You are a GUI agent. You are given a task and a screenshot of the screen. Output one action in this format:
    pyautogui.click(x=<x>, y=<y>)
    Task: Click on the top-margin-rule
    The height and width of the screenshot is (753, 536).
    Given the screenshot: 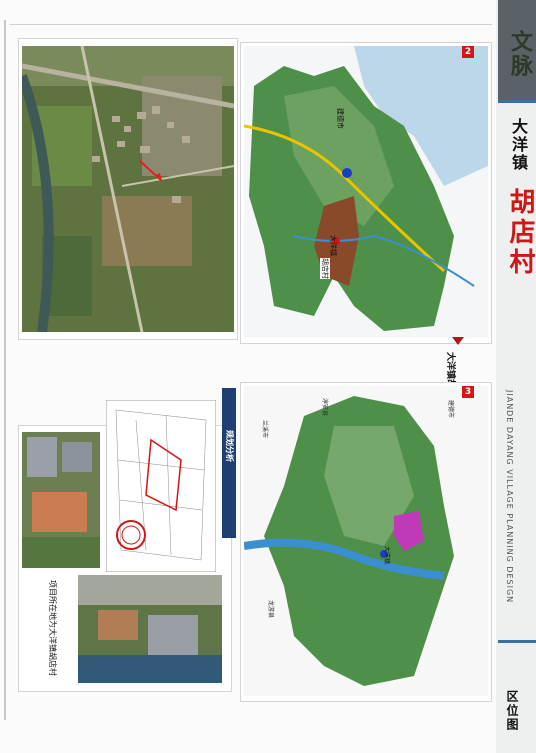 What is the action you would take?
    pyautogui.click(x=251, y=24)
    